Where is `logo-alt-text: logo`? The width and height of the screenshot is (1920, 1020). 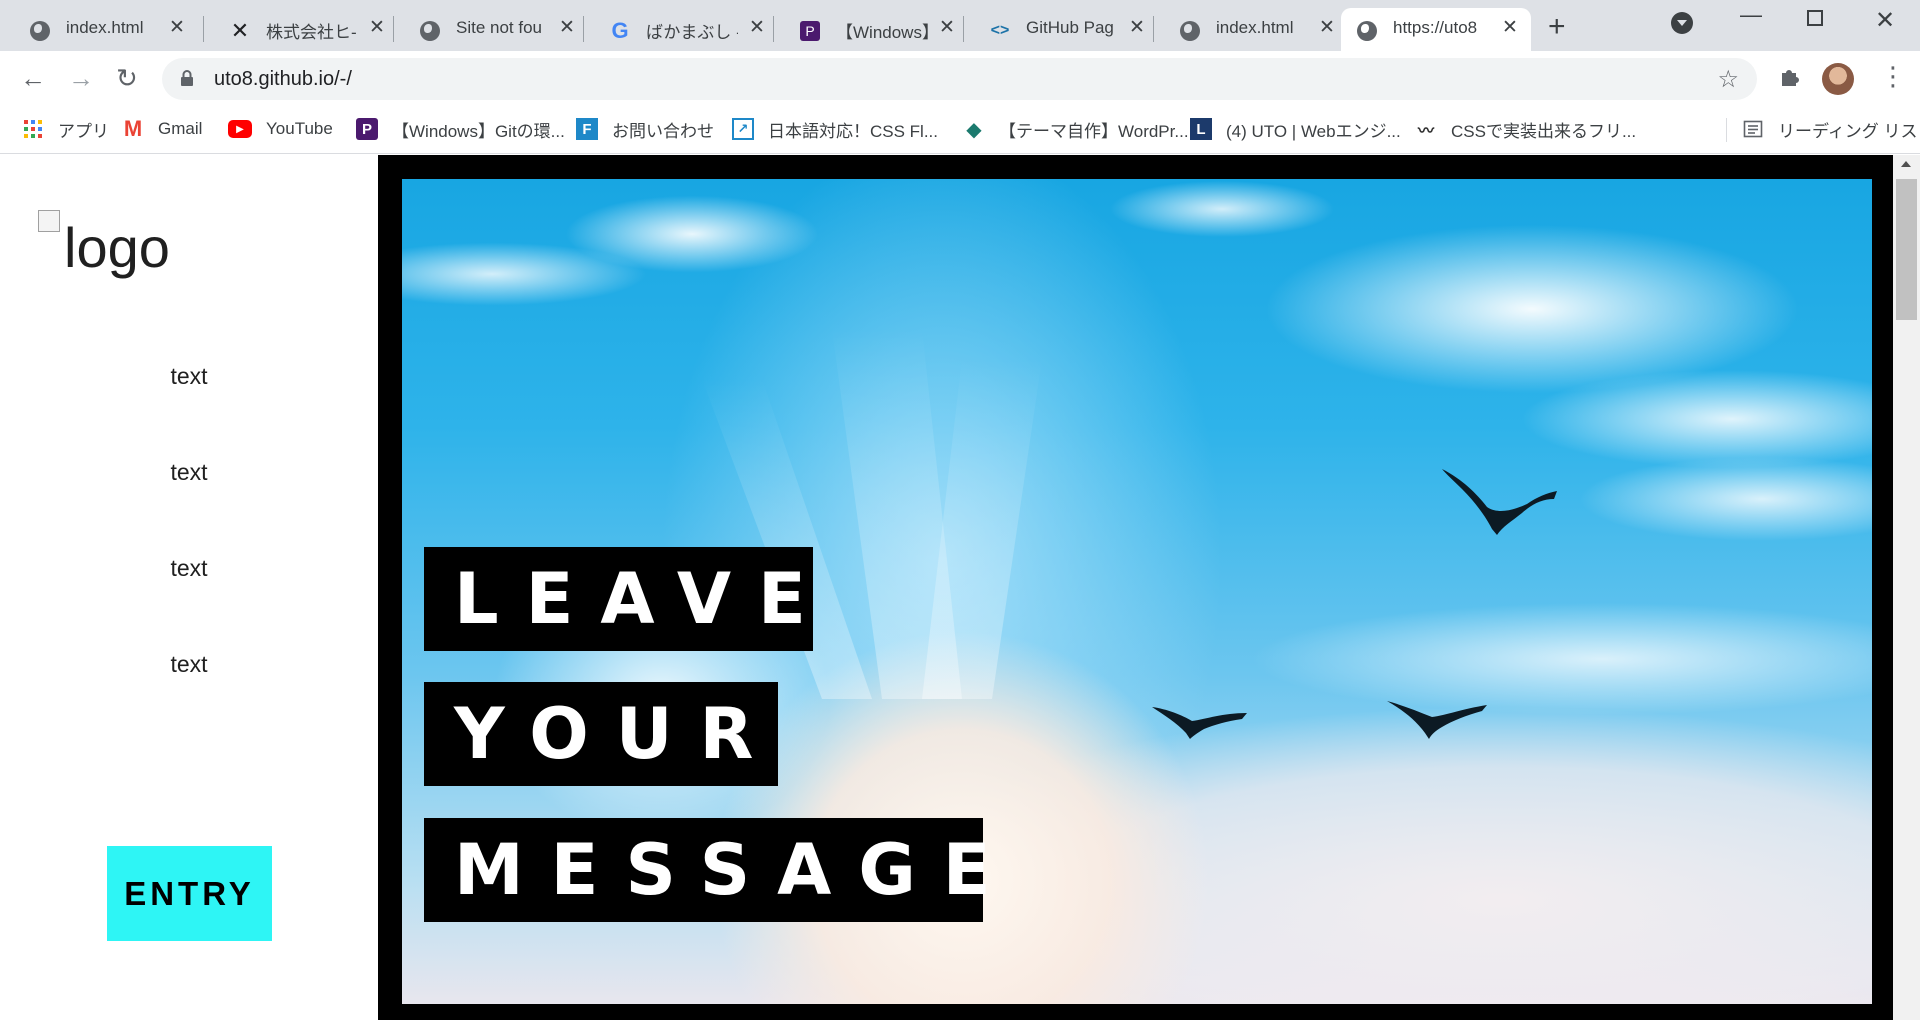
logo-alt-text: logo is located at coordinates (117, 247).